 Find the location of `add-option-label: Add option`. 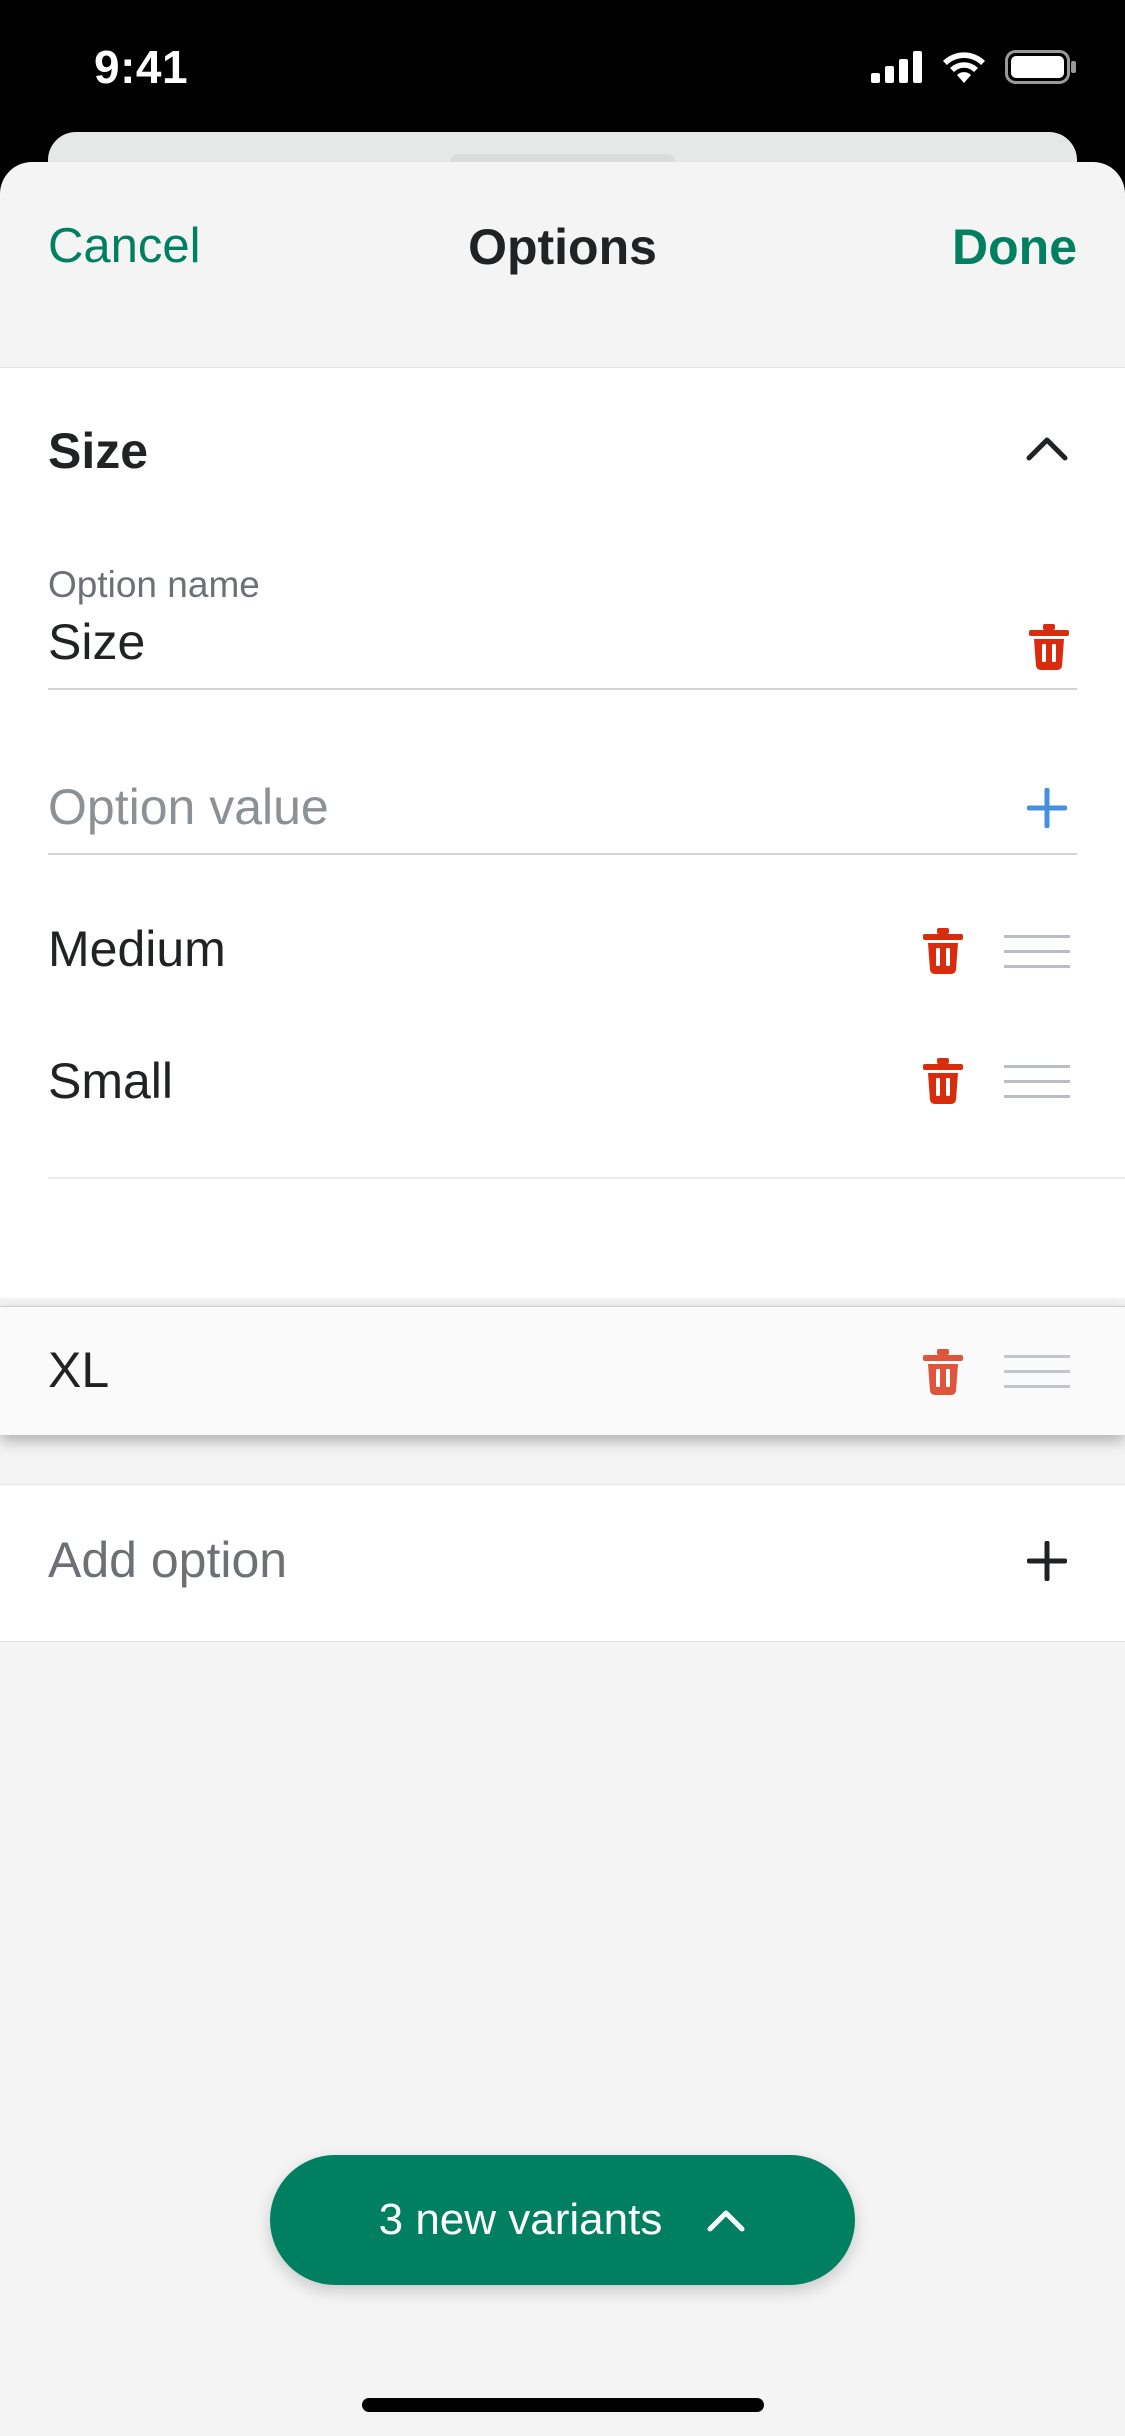

add-option-label: Add option is located at coordinates (168, 1560).